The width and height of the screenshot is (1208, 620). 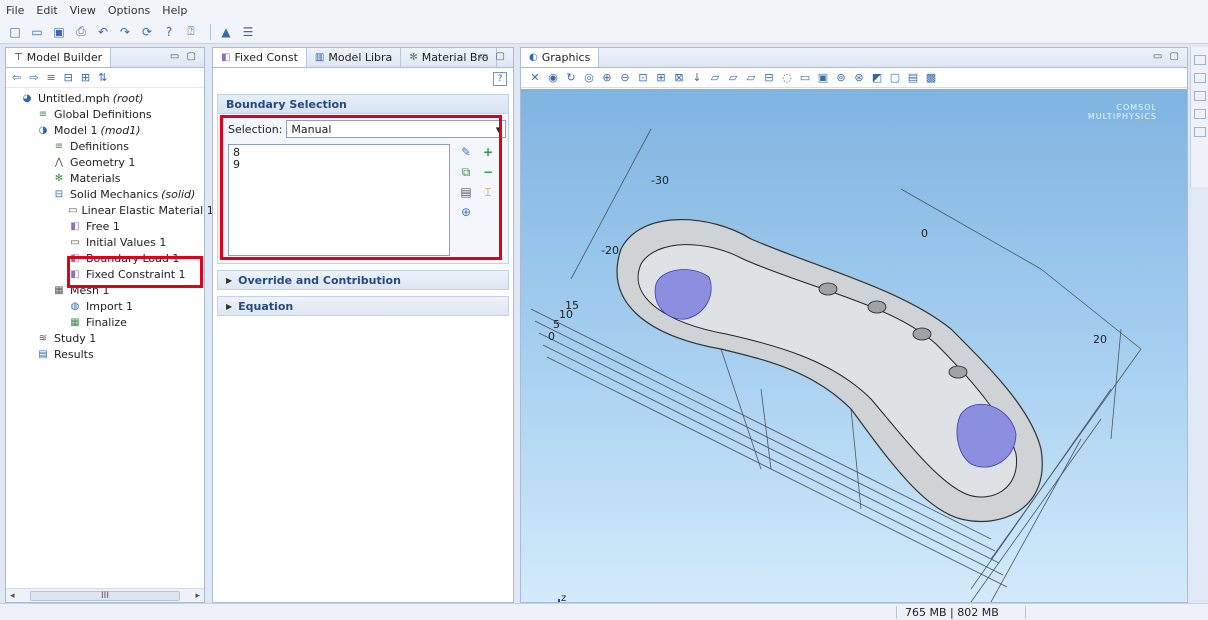 I want to click on boundary-list-item: 9, so click(x=339, y=165).